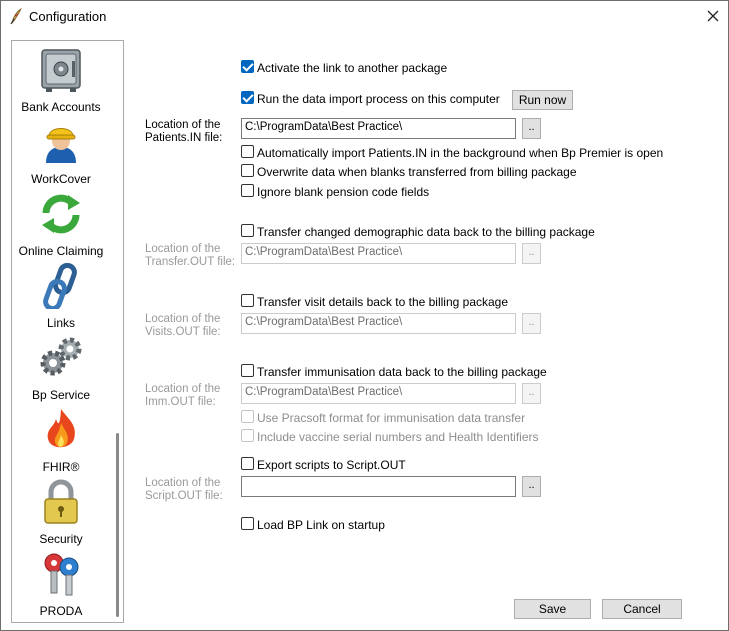  Describe the element at coordinates (331, 465) in the screenshot. I see `export-scripts-label: Export scripts to Script.OUT` at that location.